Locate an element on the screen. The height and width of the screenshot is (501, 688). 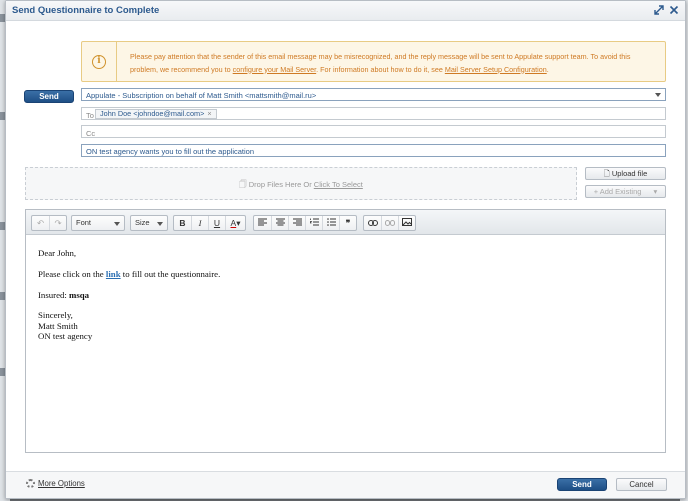
upload-file-button: 🗋 Upload file is located at coordinates (625, 173).